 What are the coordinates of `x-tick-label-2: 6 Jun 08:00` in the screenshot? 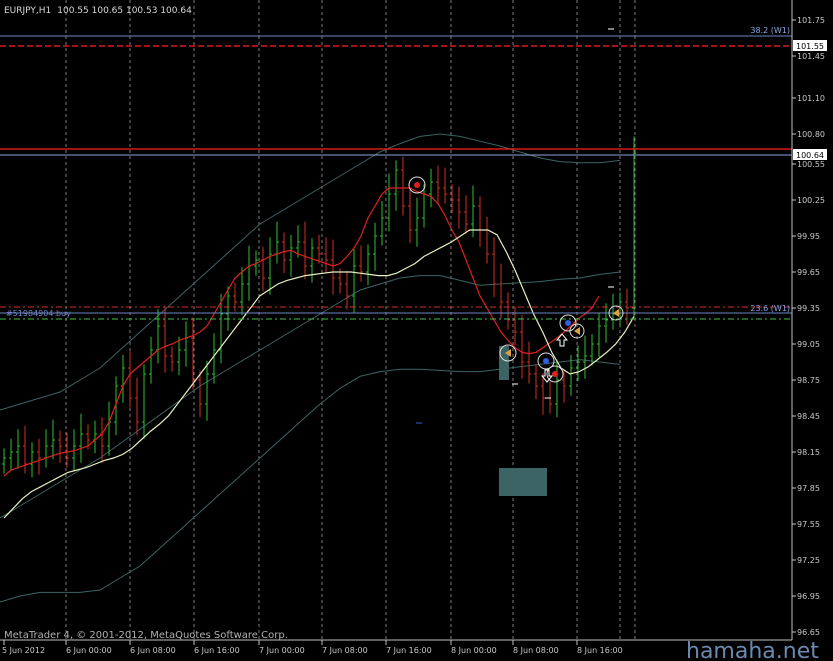 It's located at (153, 650).